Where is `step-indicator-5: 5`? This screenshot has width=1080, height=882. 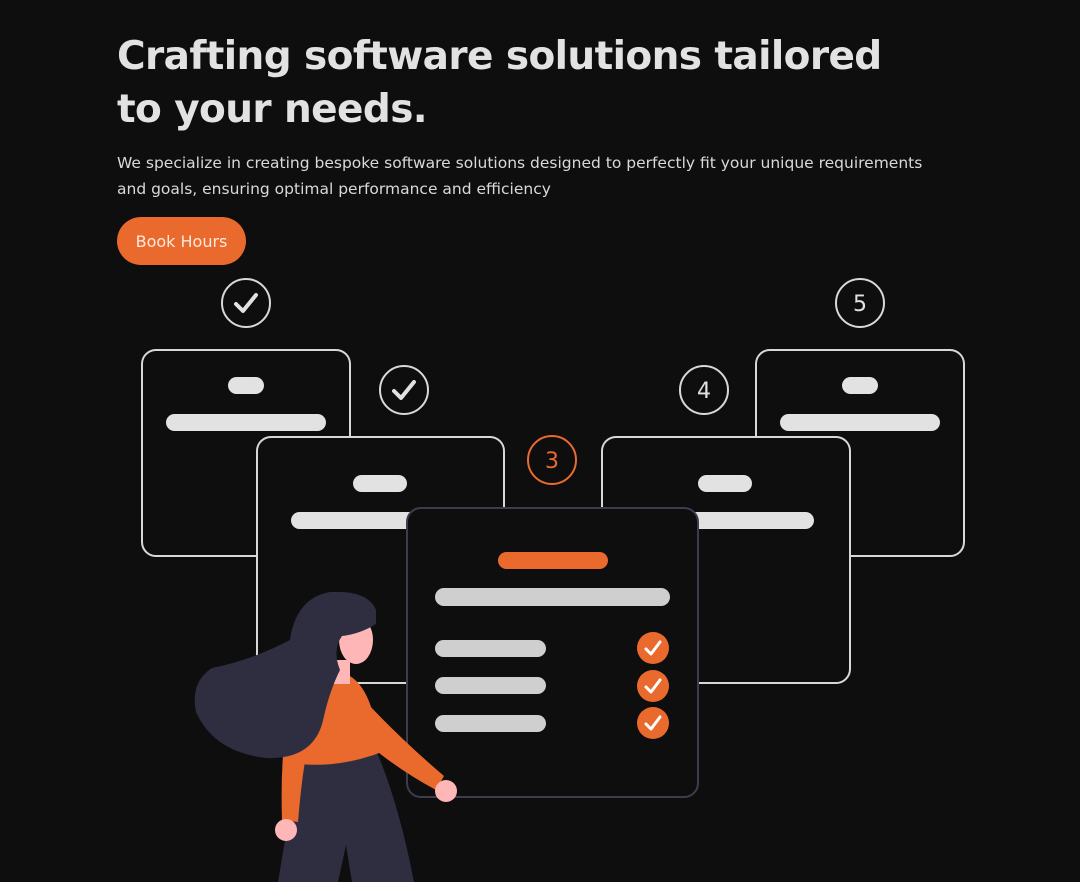
step-indicator-5: 5 is located at coordinates (860, 303).